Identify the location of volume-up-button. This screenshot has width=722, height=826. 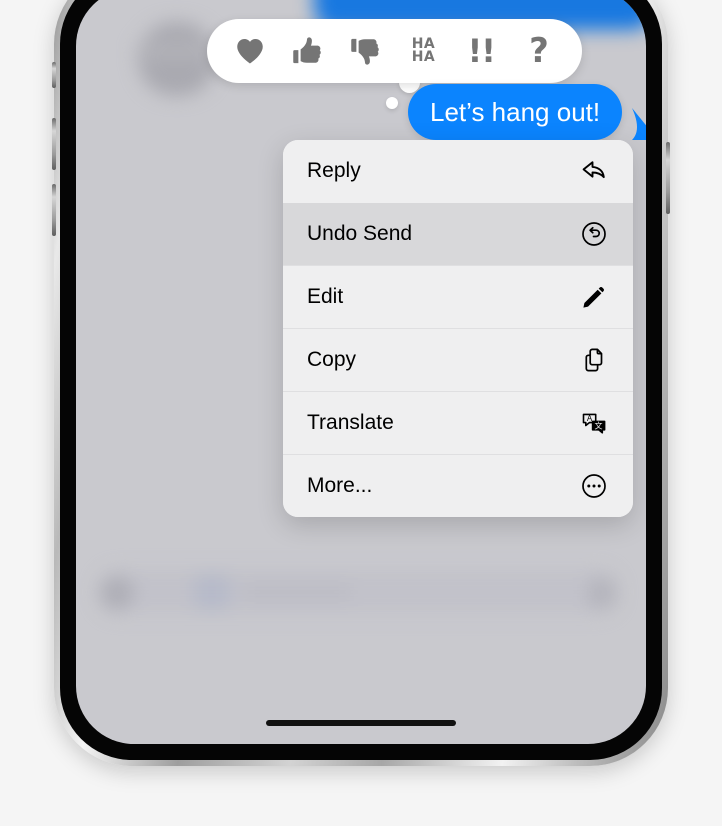
(54, 144).